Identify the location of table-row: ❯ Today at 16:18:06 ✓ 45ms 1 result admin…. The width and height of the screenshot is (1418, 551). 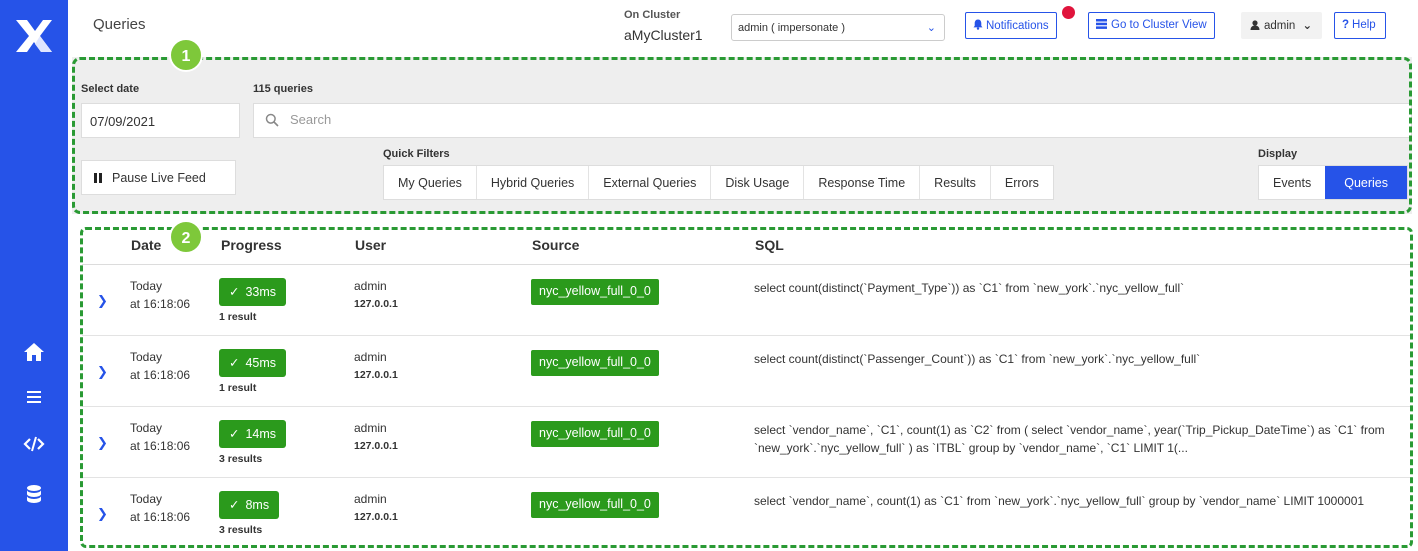
(747, 371).